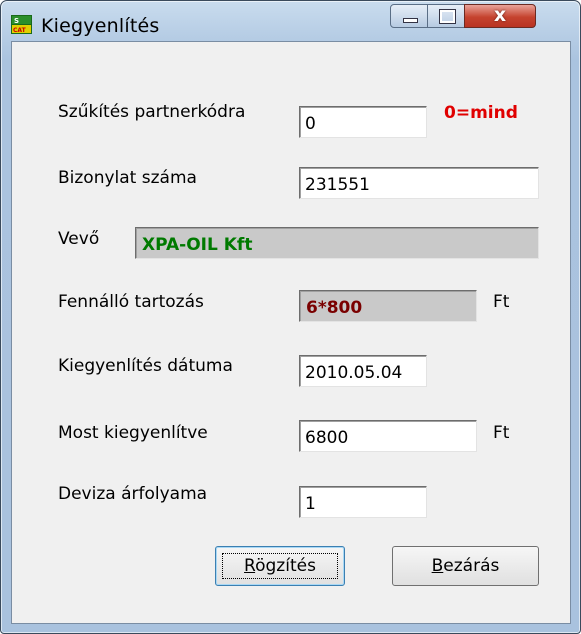  I want to click on partner-code-input: 0, so click(363, 122).